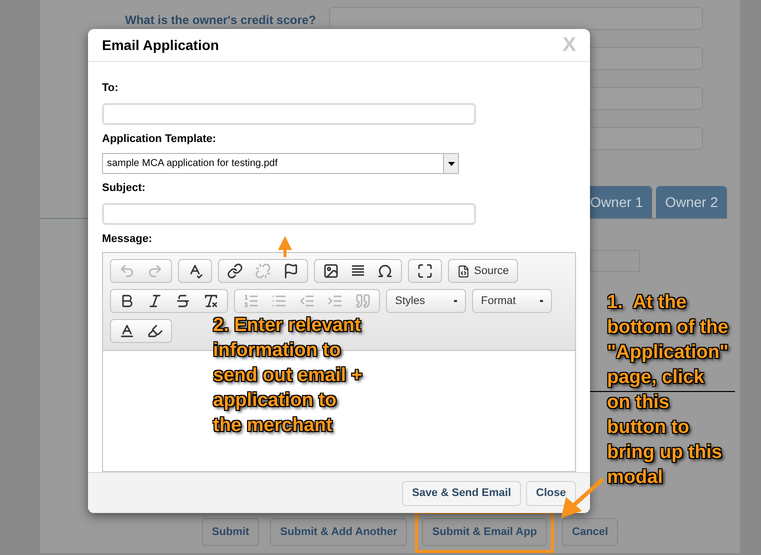 This screenshot has width=761, height=555. What do you see at coordinates (124, 188) in the screenshot?
I see `field-label: Subject:` at bounding box center [124, 188].